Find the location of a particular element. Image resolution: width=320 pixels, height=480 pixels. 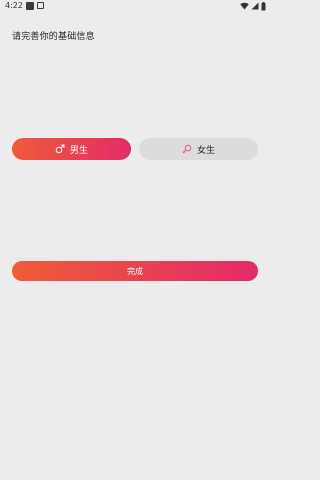

female-option-label: 女生 is located at coordinates (205, 150).